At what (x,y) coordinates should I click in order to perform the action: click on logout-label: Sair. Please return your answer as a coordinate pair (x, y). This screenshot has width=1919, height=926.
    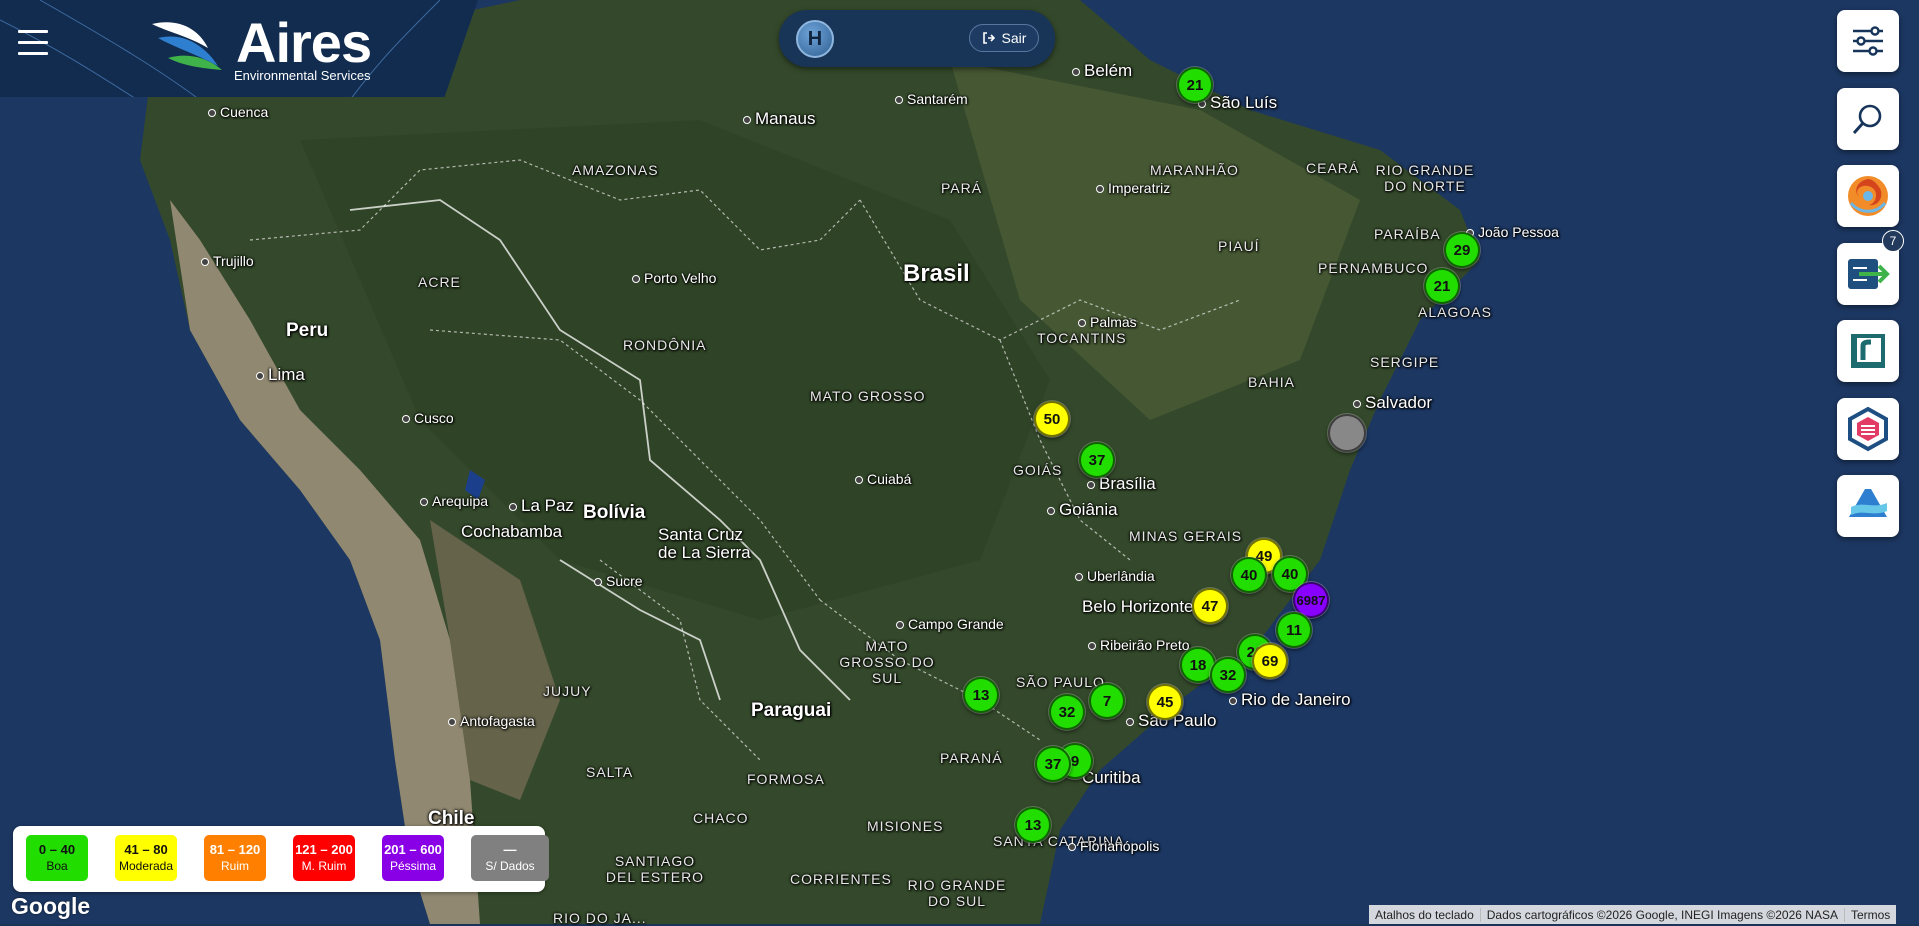
    Looking at the image, I should click on (1014, 38).